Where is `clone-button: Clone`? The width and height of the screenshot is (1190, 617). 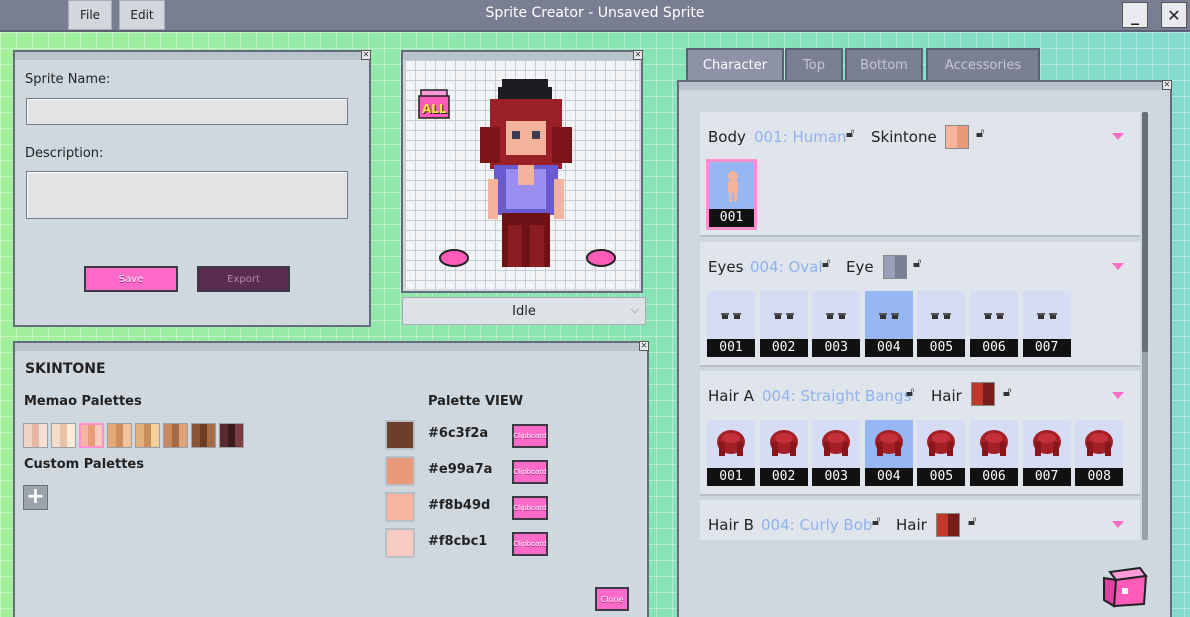
clone-button: Clone is located at coordinates (612, 599).